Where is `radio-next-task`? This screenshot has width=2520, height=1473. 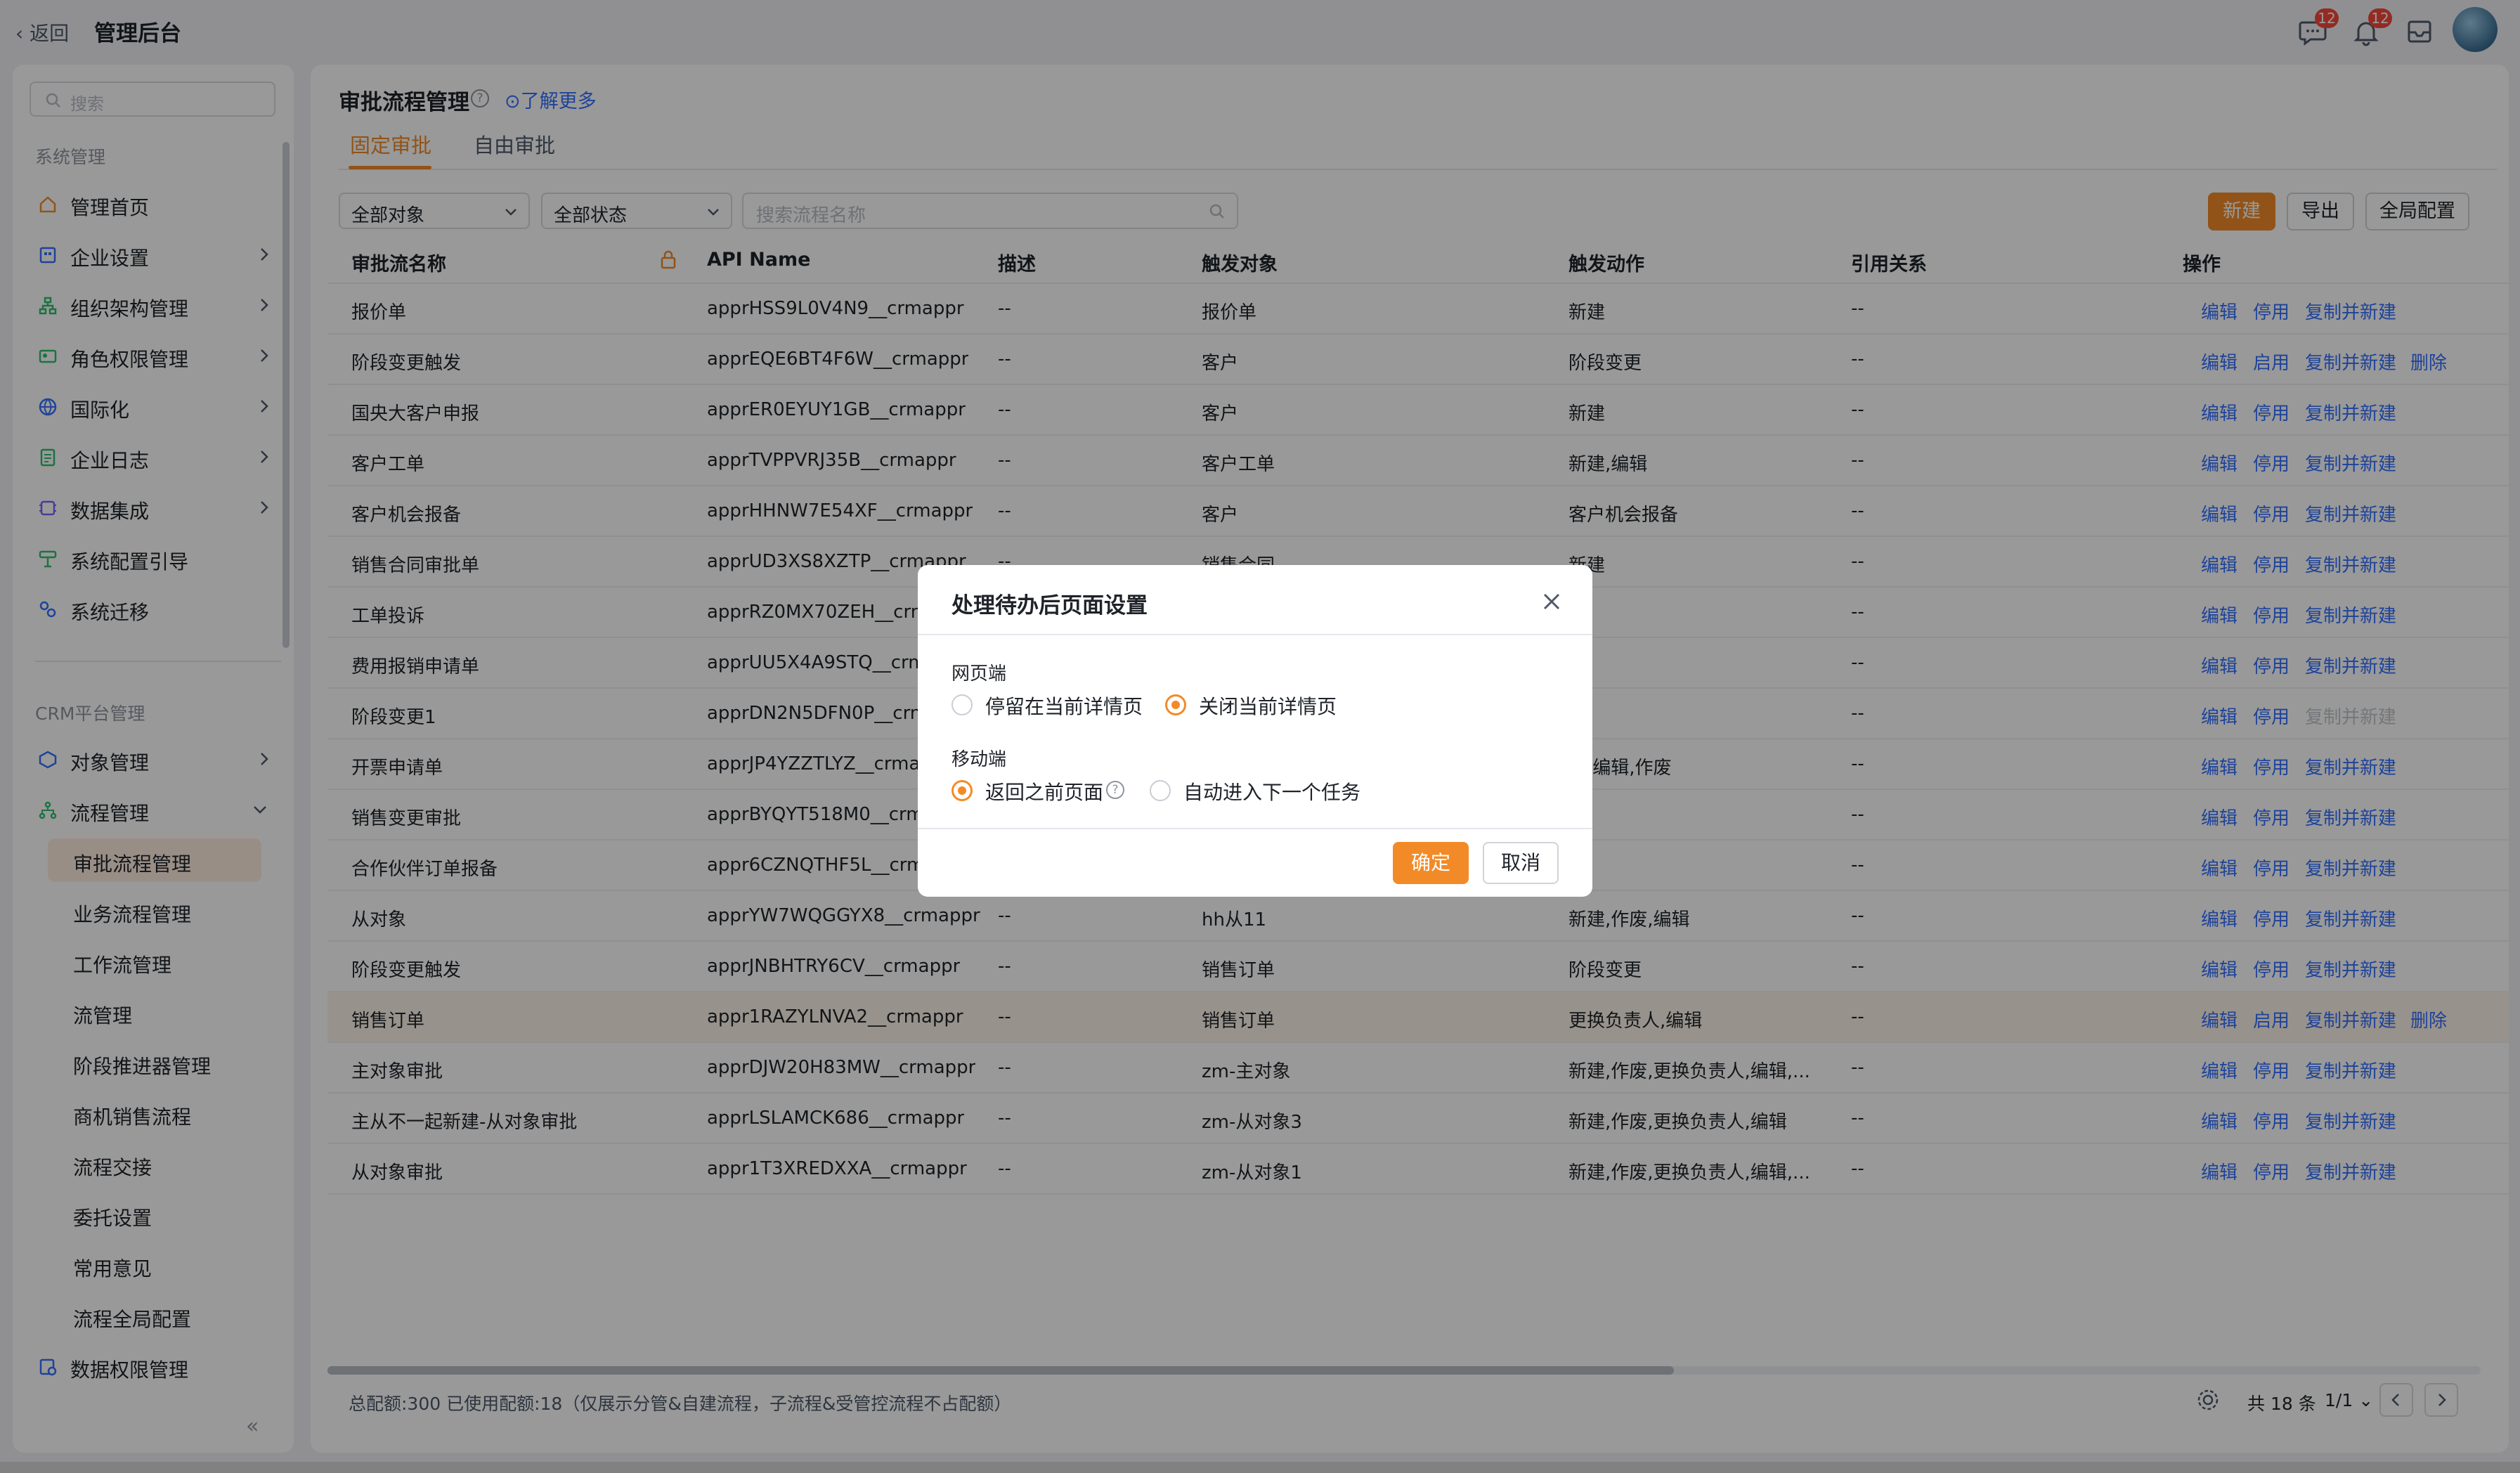 radio-next-task is located at coordinates (1160, 791).